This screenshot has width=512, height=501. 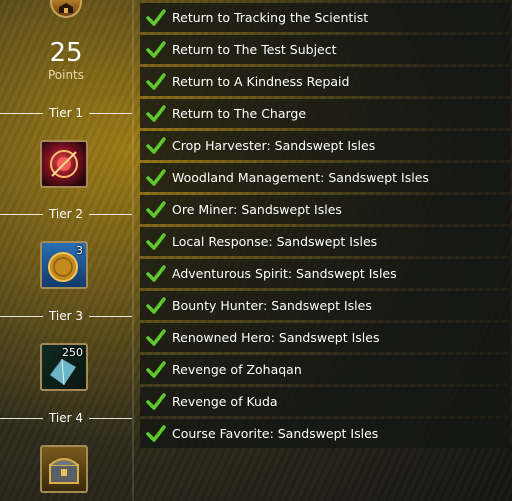 I want to click on reward-count: 3, so click(x=79, y=250).